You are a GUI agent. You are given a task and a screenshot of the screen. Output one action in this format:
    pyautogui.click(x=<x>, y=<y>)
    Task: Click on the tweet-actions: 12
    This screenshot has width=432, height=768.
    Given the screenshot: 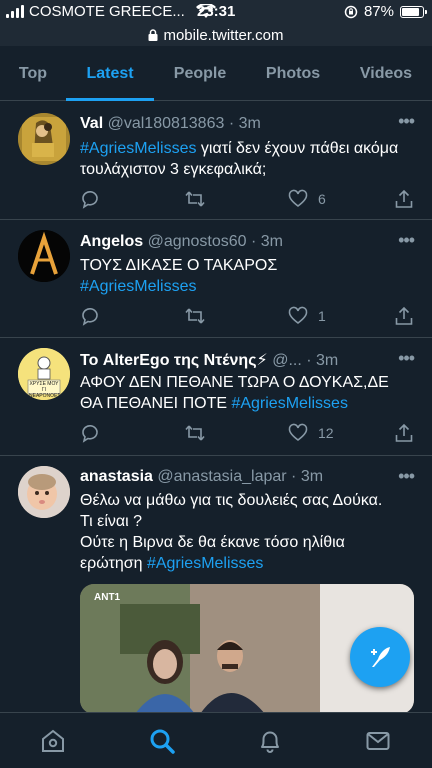 What is the action you would take?
    pyautogui.click(x=247, y=434)
    